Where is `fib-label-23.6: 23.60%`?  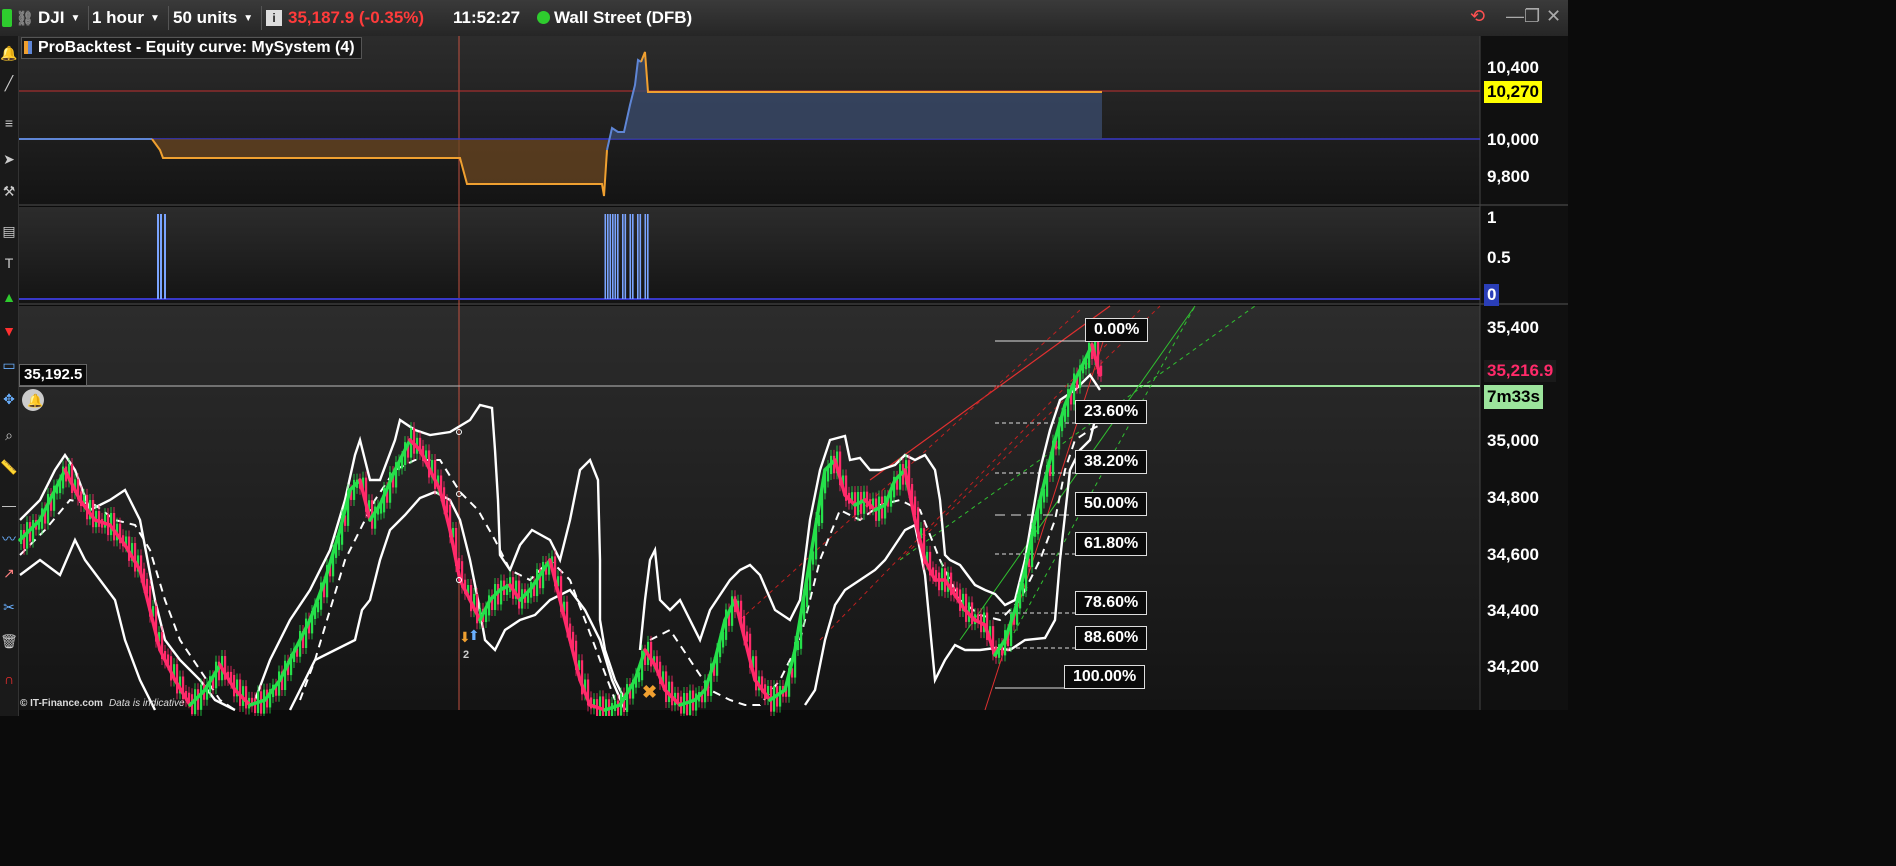
fib-label-23.6: 23.60% is located at coordinates (1111, 412).